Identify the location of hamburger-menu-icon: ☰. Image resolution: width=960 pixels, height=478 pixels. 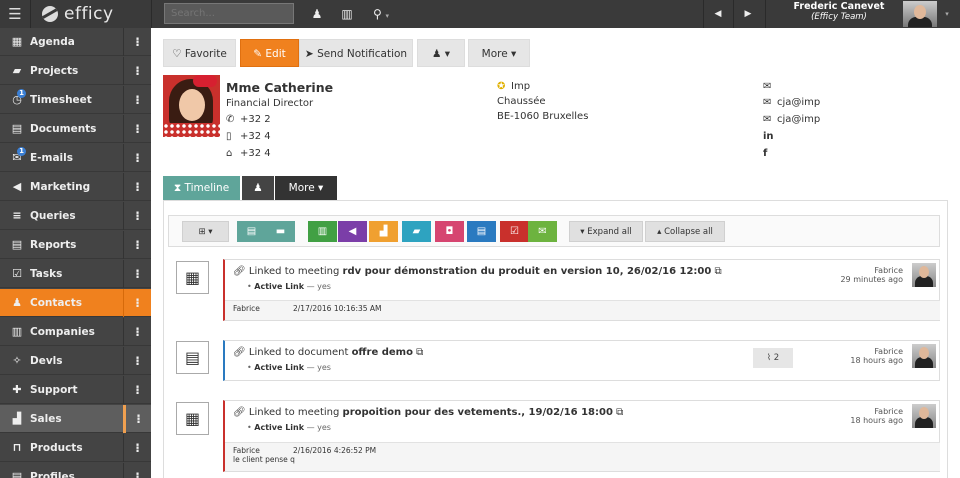
(15, 14).